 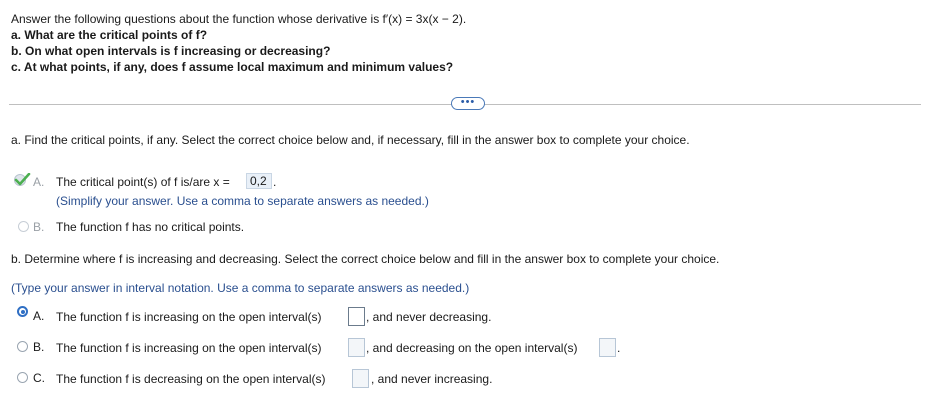 I want to click on increasing-interval-input-b, so click(x=356, y=347).